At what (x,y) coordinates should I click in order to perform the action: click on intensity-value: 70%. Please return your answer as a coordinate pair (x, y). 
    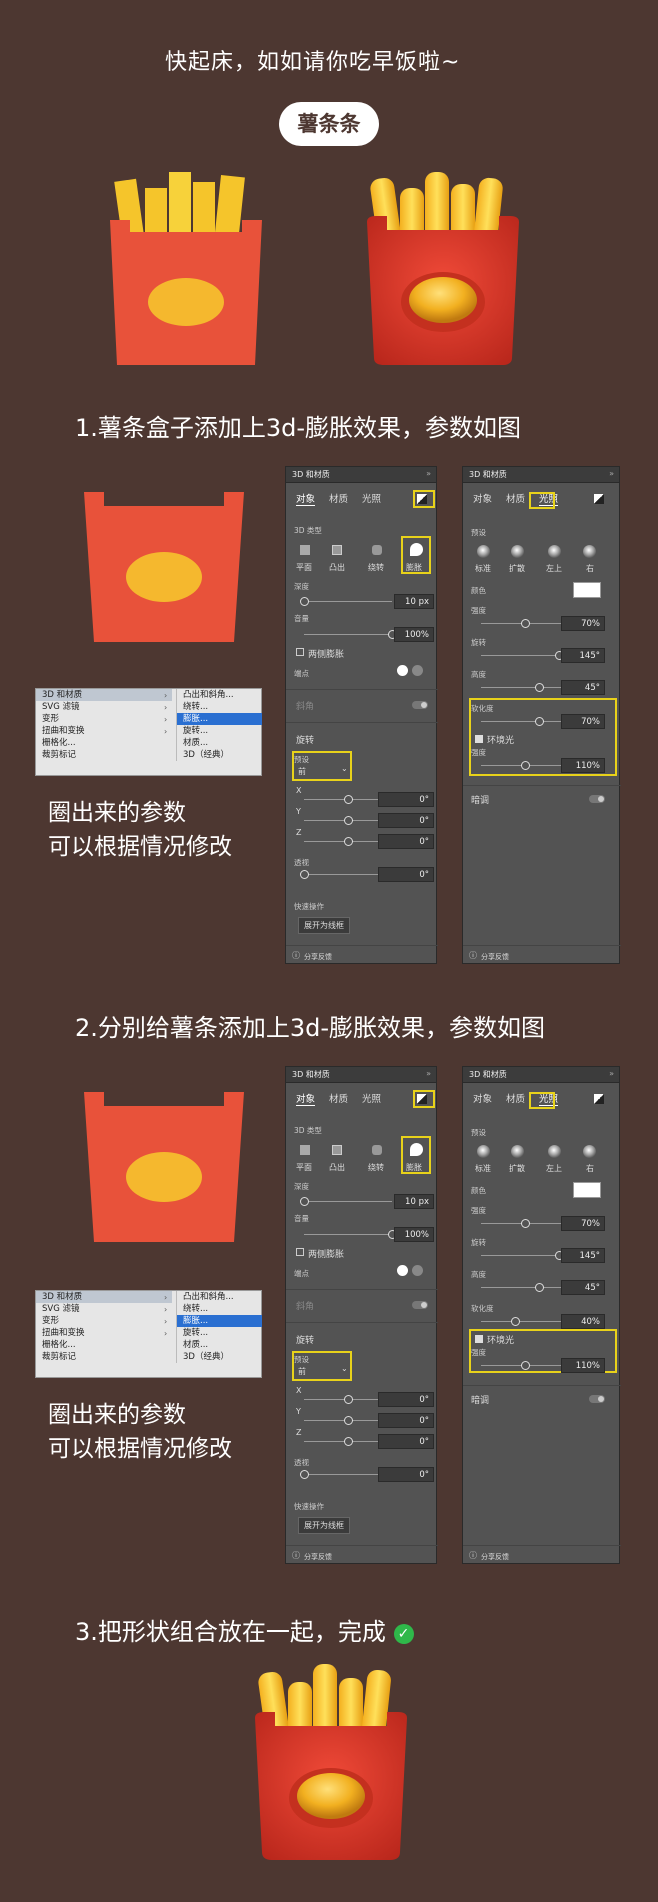
    Looking at the image, I should click on (583, 623).